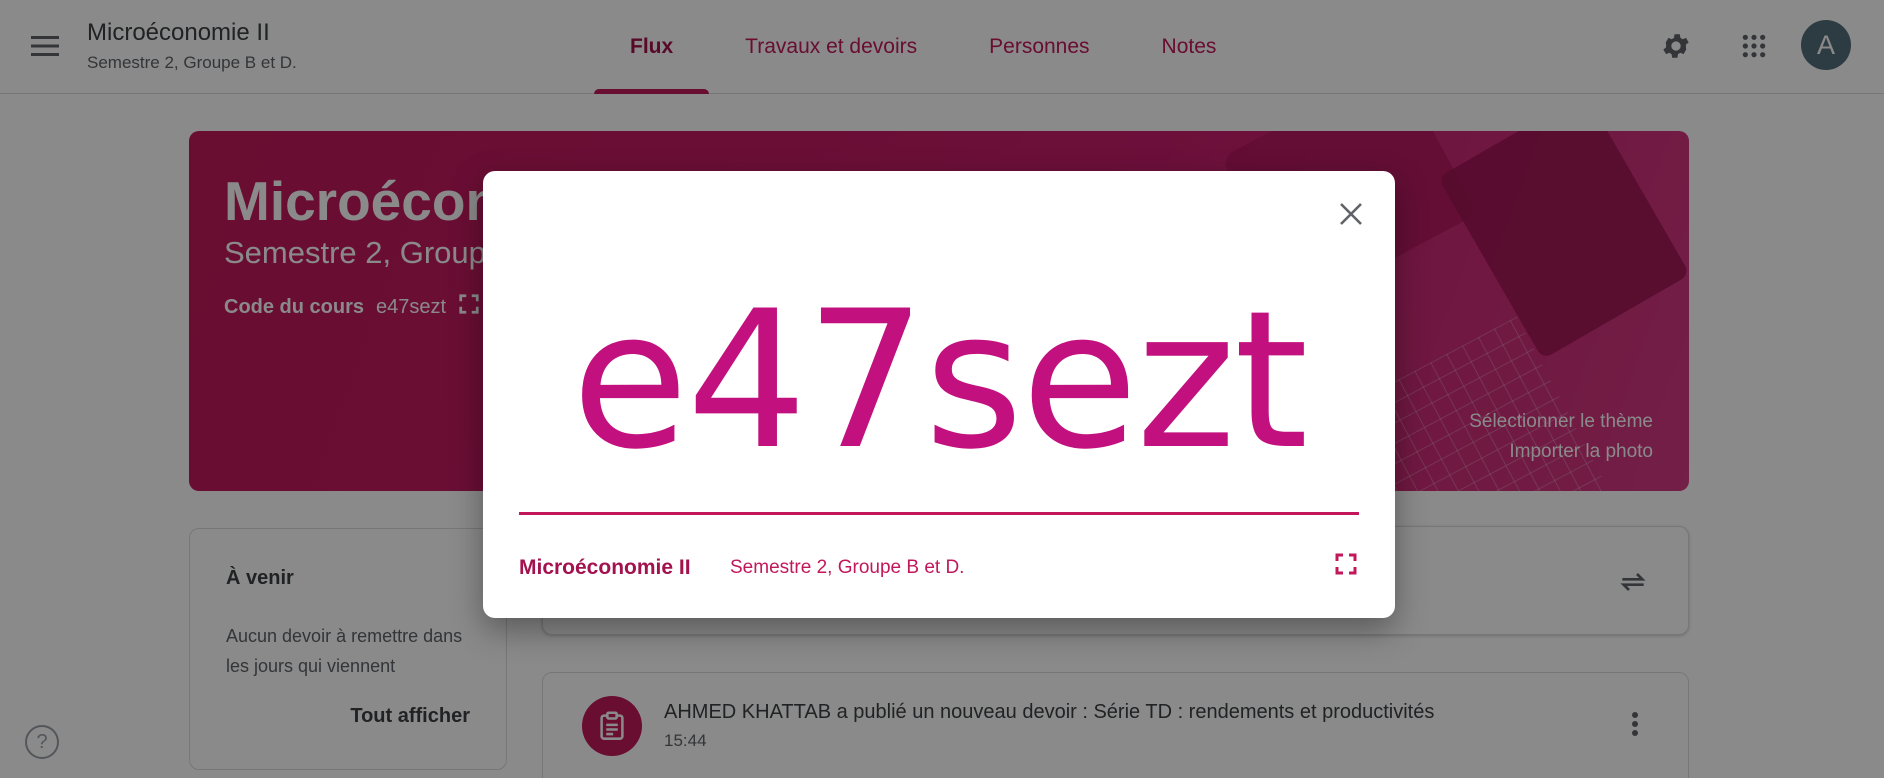 The width and height of the screenshot is (1884, 778). What do you see at coordinates (605, 567) in the screenshot?
I see `dialog-class-name: Microéconomie II` at bounding box center [605, 567].